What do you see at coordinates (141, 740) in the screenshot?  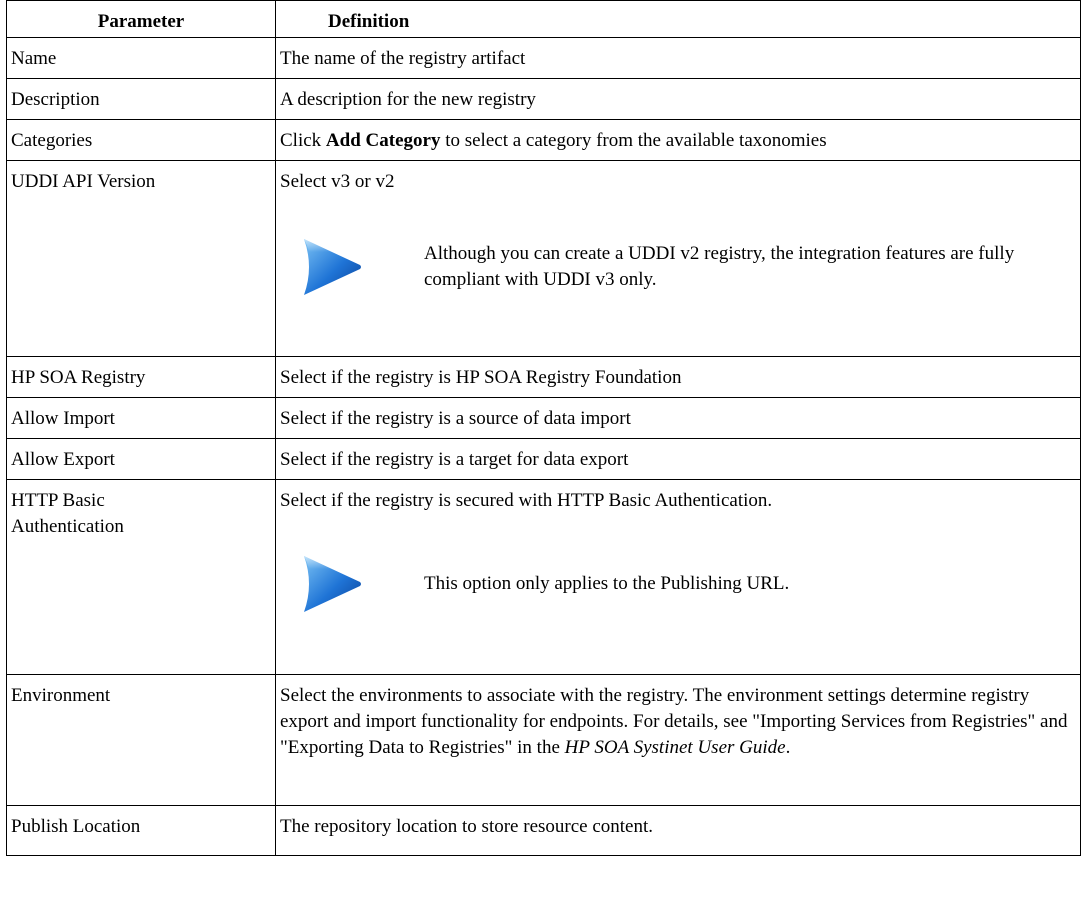 I see `param-environment: Environment` at bounding box center [141, 740].